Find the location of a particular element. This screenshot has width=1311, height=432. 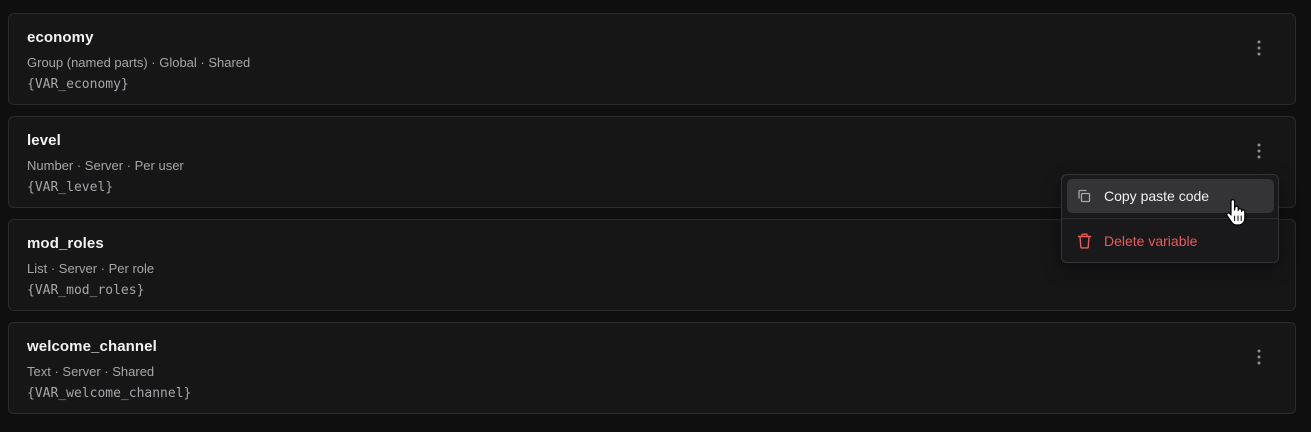

trash-icon is located at coordinates (1084, 241).